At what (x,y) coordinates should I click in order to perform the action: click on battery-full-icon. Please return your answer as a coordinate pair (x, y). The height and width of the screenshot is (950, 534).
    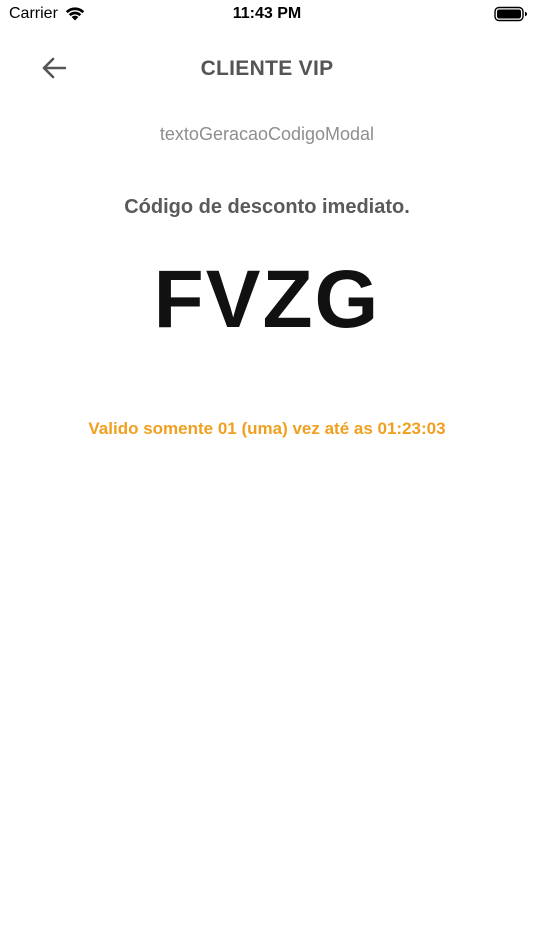
    Looking at the image, I should click on (510, 14).